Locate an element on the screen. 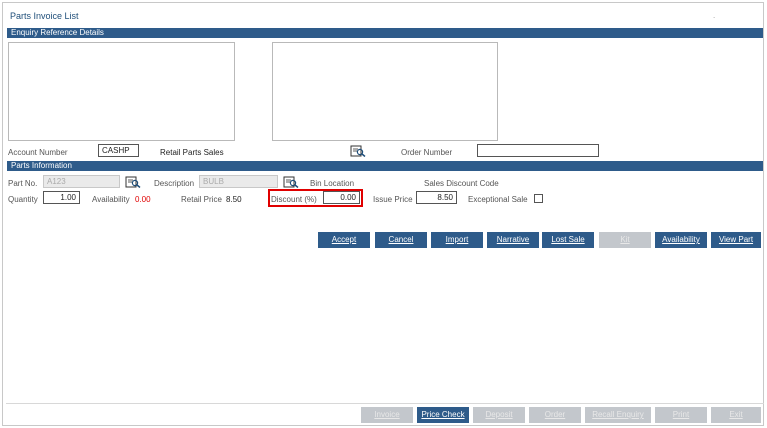 The image size is (767, 428). bin-location-label: Bin Location is located at coordinates (332, 183).